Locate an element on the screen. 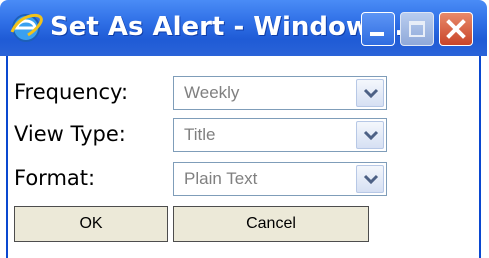 The height and width of the screenshot is (258, 489). minimize-icon is located at coordinates (377, 34).